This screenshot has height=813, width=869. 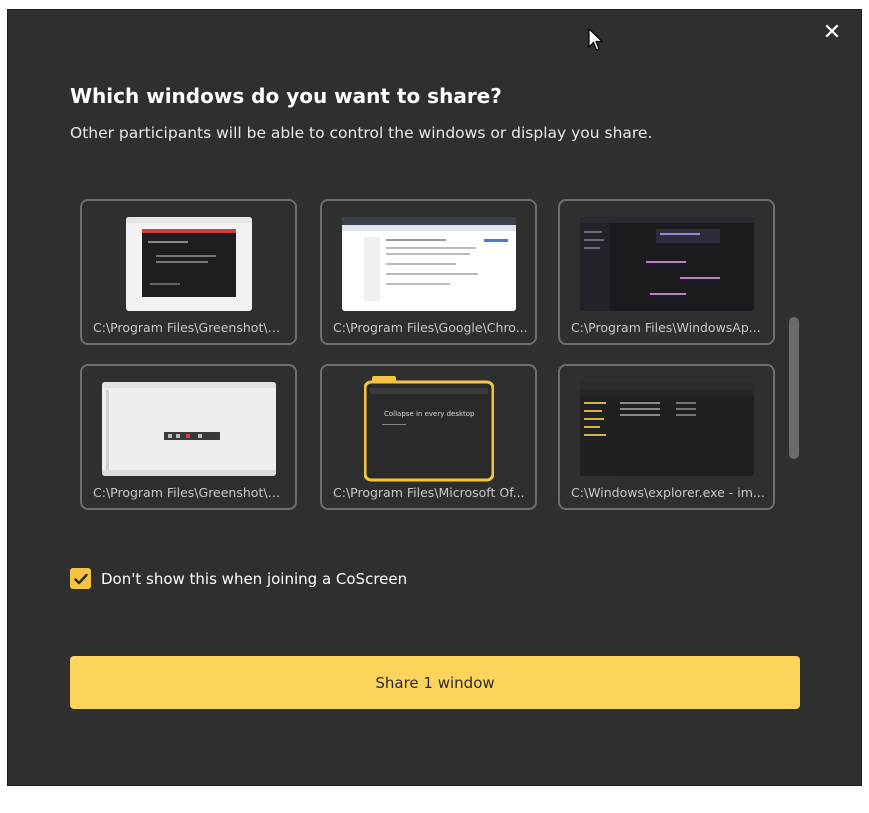 I want to click on dont-show-again-option: Don't show this when joining a CoScreen, so click(x=238, y=578).